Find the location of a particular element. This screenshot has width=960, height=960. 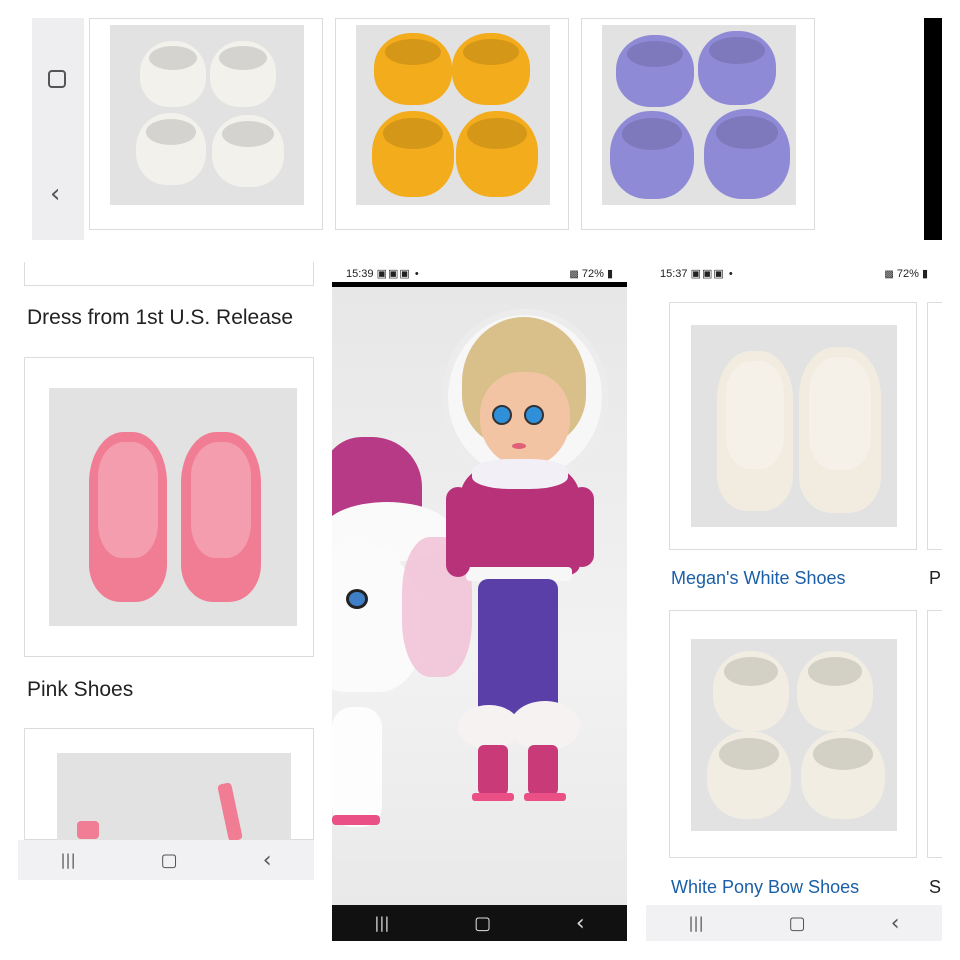

peek-caption-2: S is located at coordinates (935, 887).